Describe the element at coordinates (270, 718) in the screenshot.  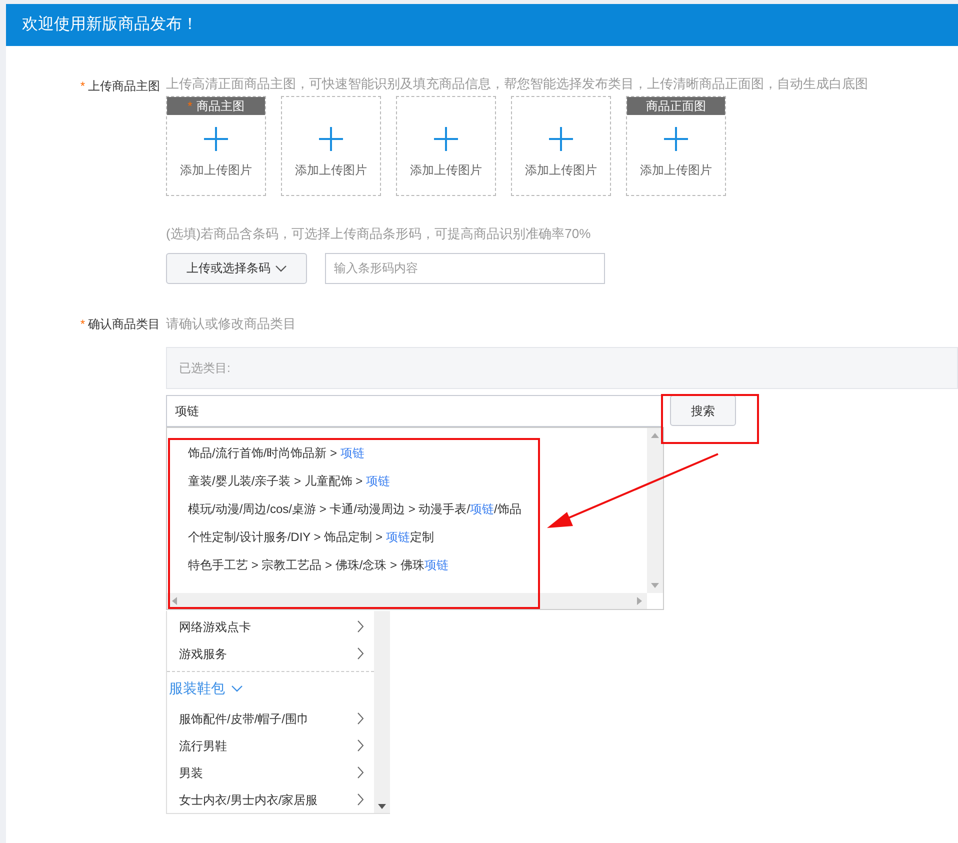
I see `category-item: 服饰配件/皮带/帽子/围巾` at that location.